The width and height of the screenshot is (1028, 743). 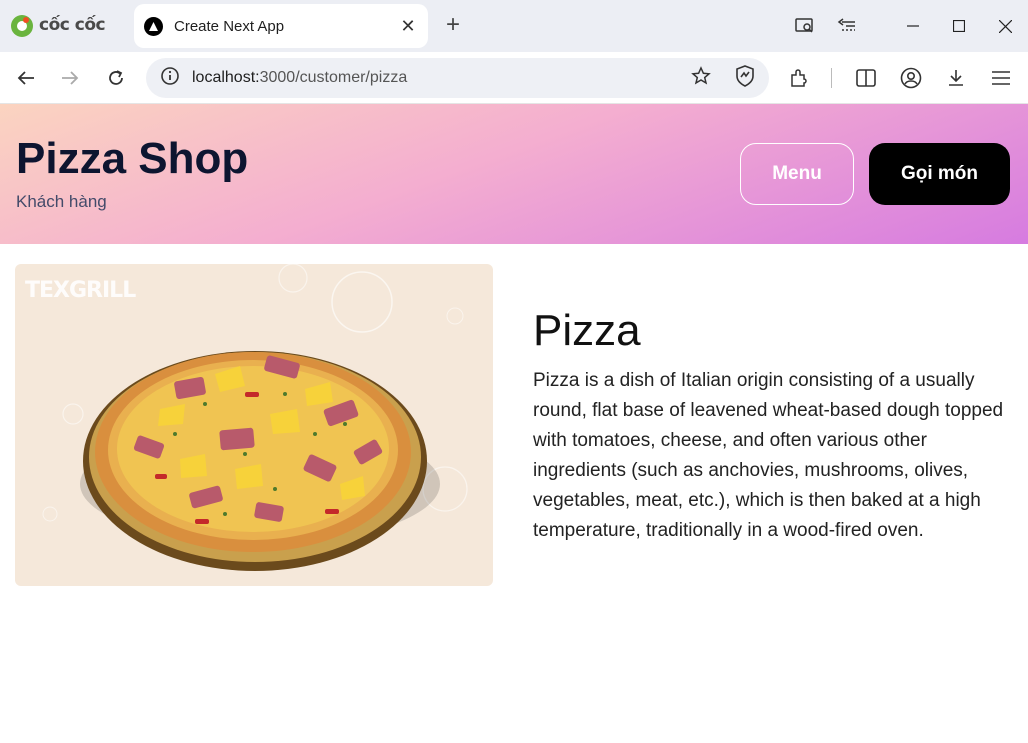 I want to click on url-host: localhost:, so click(x=226, y=77).